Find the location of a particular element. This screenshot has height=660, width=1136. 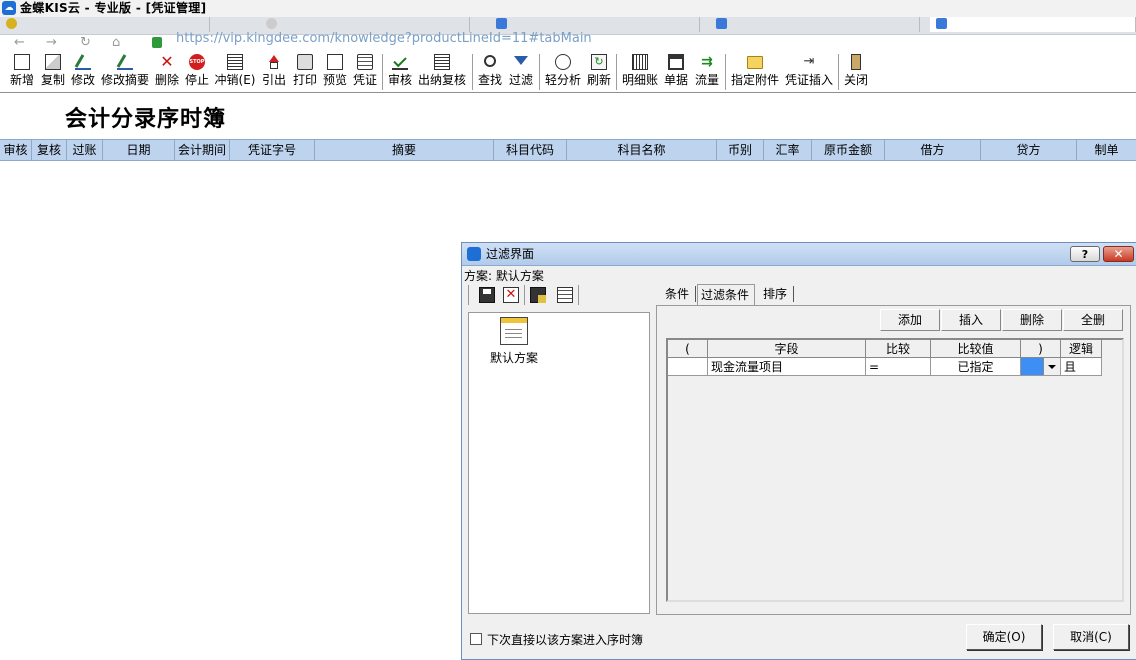

add-condition-button: 添加 is located at coordinates (910, 320).